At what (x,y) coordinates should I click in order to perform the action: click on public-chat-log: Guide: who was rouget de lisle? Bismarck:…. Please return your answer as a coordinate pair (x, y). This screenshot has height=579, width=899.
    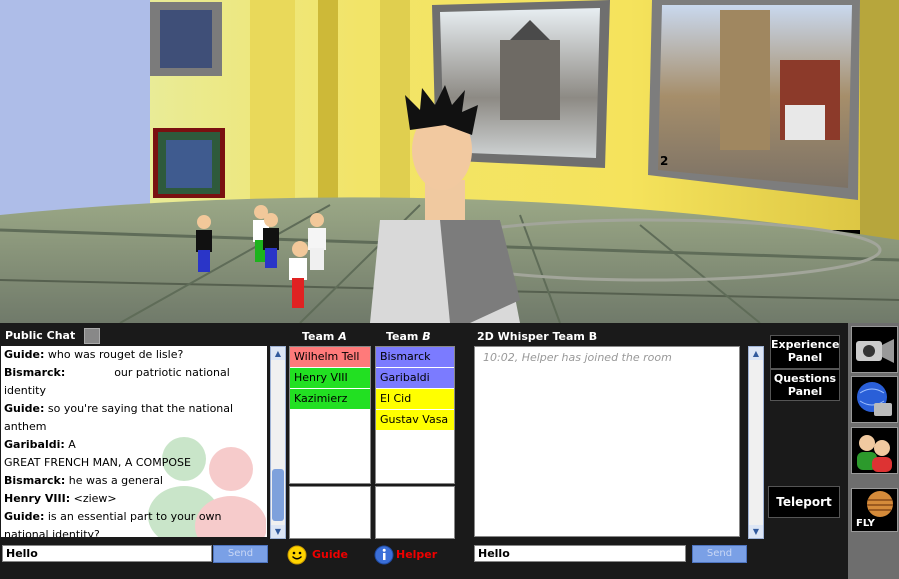
    Looking at the image, I should click on (134, 441).